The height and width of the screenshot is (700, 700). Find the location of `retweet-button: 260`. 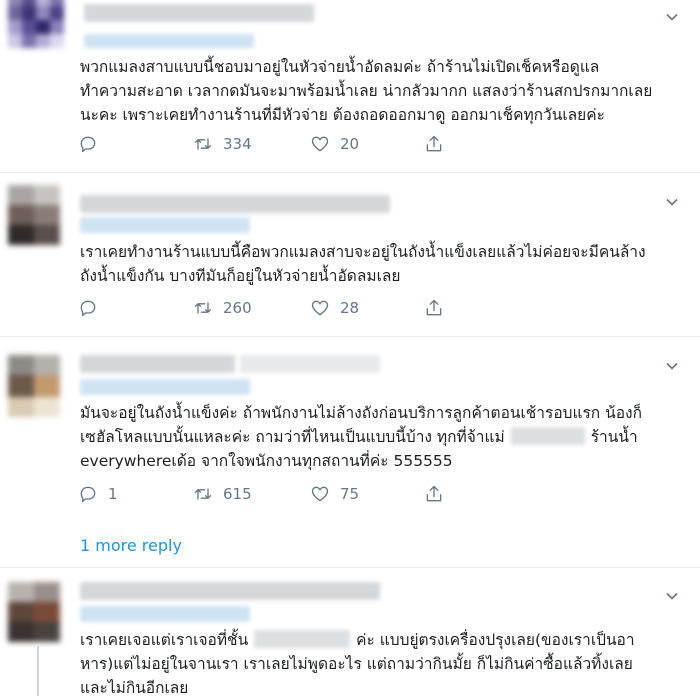

retweet-button: 260 is located at coordinates (222, 308).